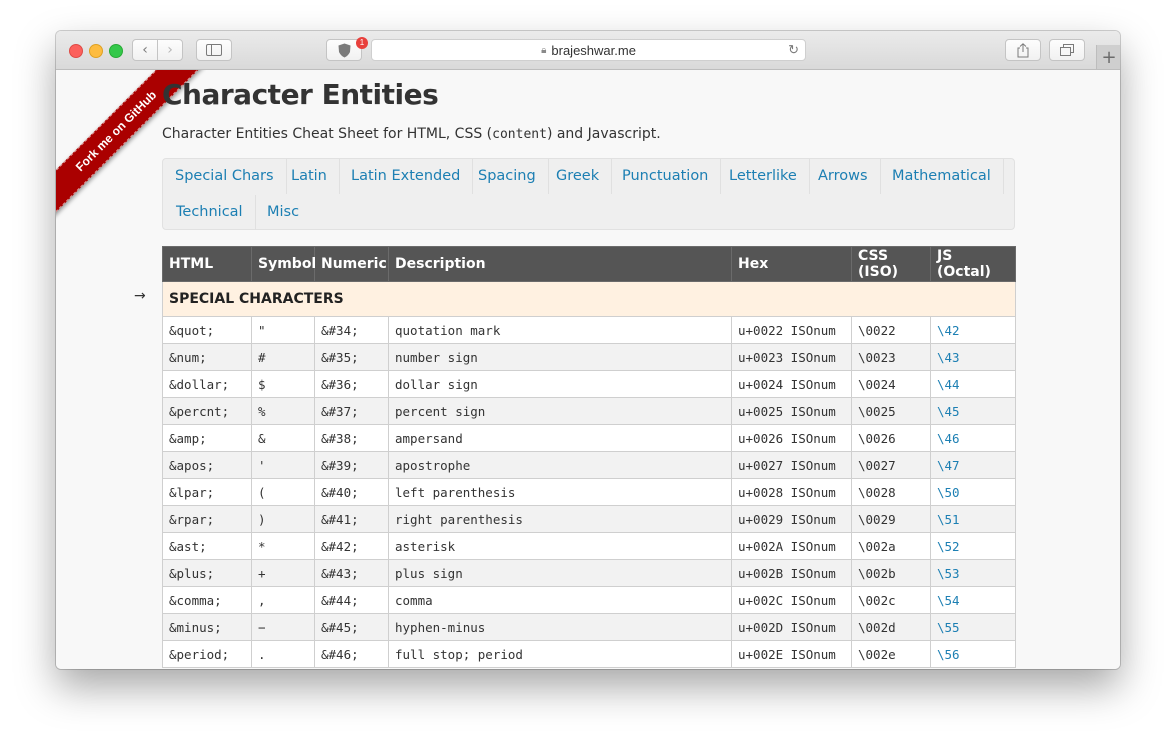 This screenshot has width=1176, height=750. What do you see at coordinates (973, 411) in the screenshot?
I see `cell-js: \45` at bounding box center [973, 411].